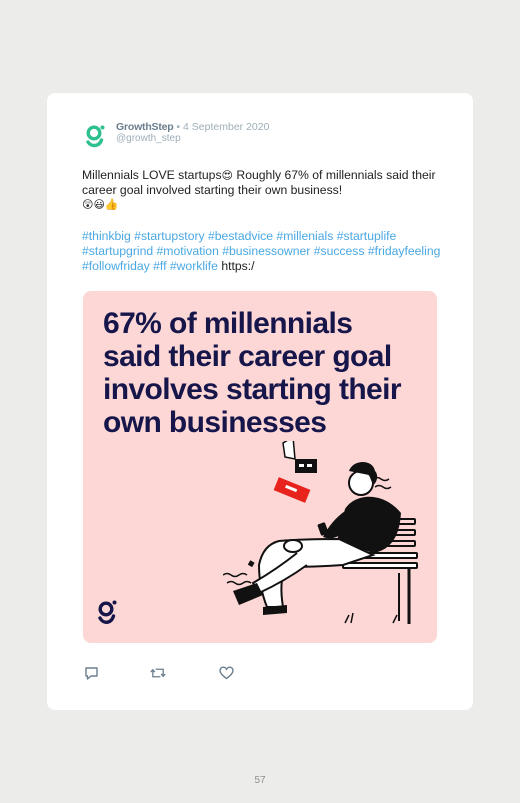  What do you see at coordinates (226, 127) in the screenshot?
I see `tweet-date: 4 September 2020` at bounding box center [226, 127].